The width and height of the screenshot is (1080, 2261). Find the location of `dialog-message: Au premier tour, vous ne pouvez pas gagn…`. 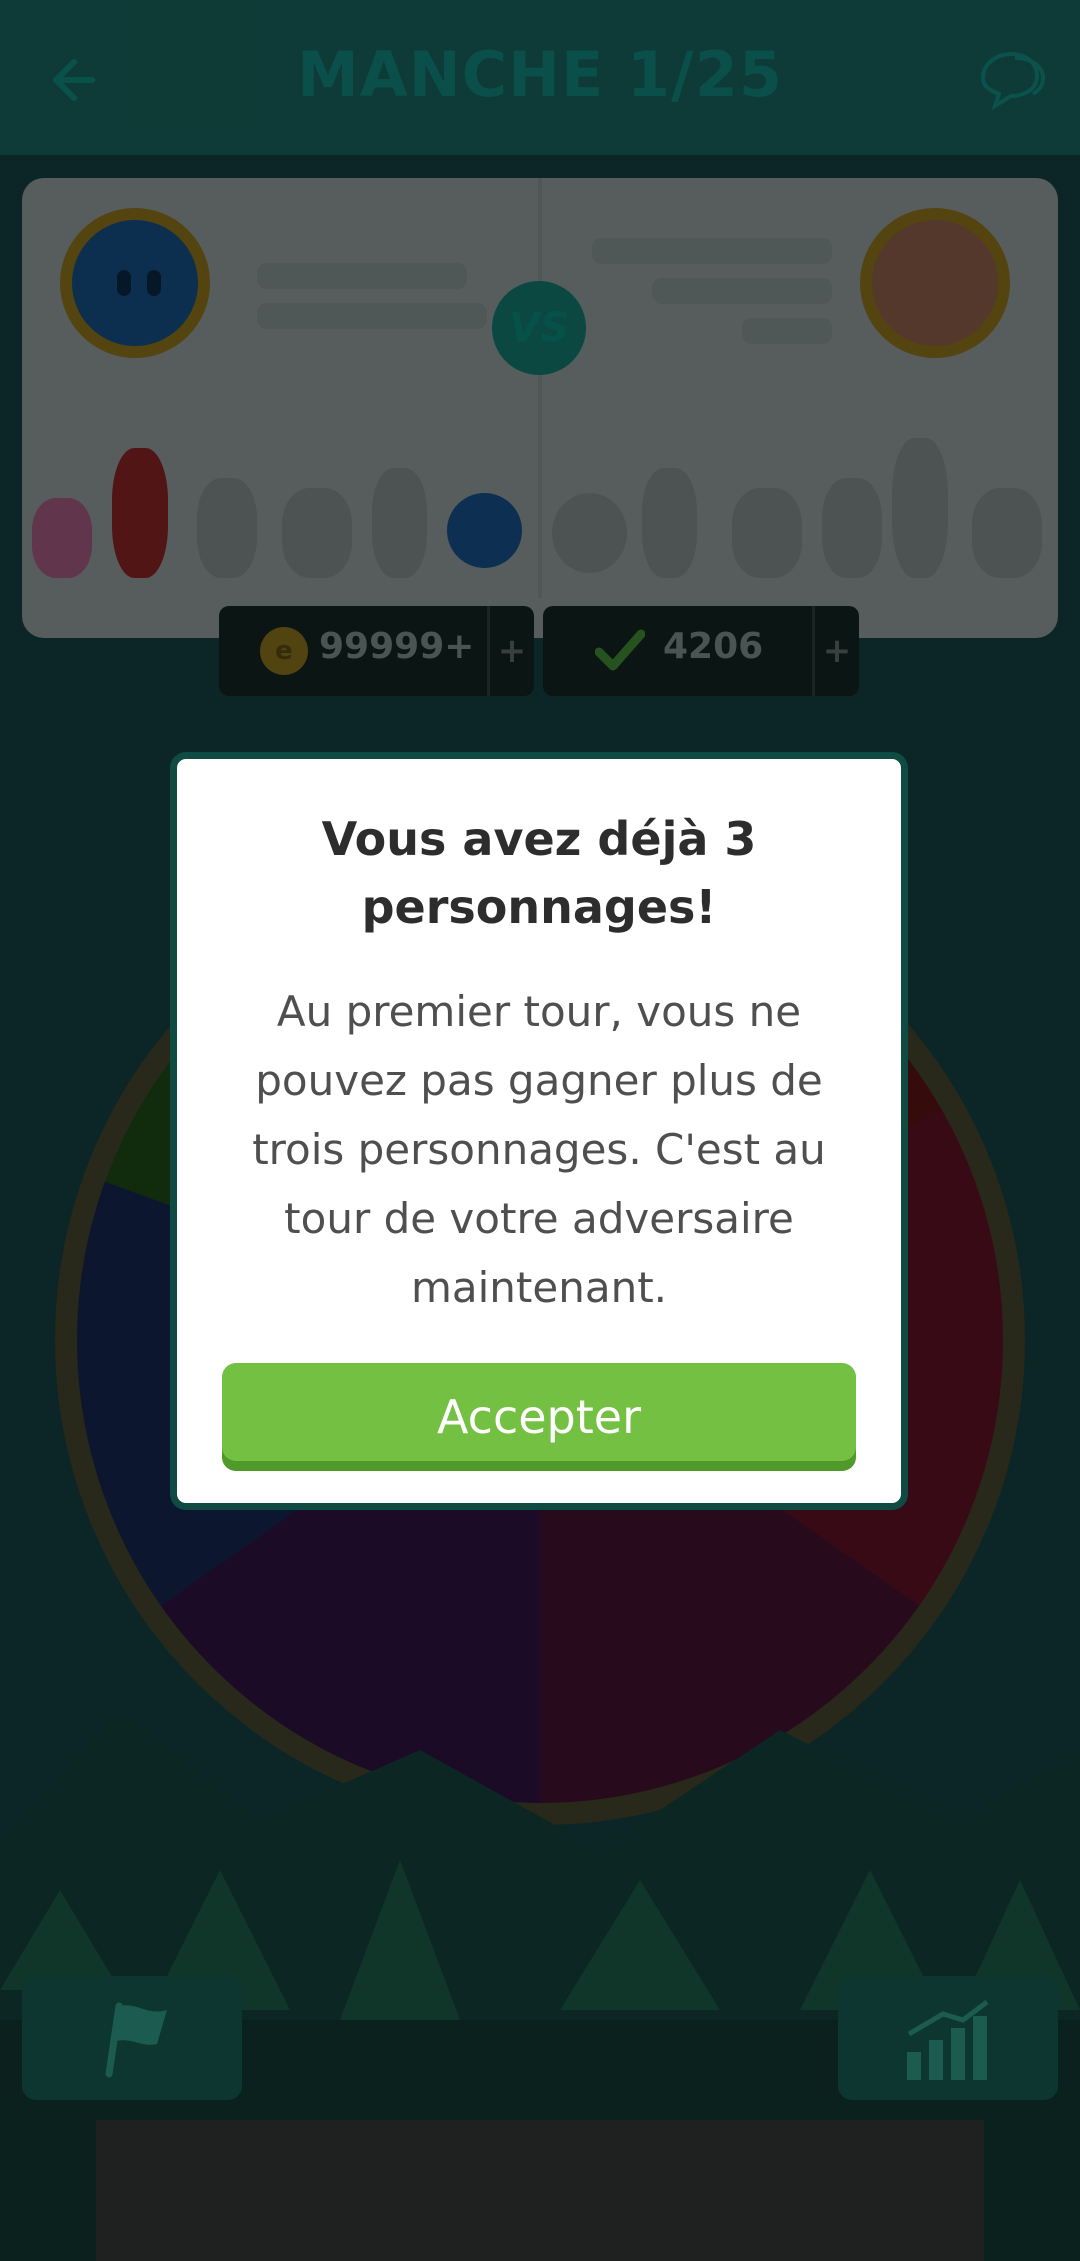

dialog-message: Au premier tour, vous ne pouvez pas gagn… is located at coordinates (539, 1149).